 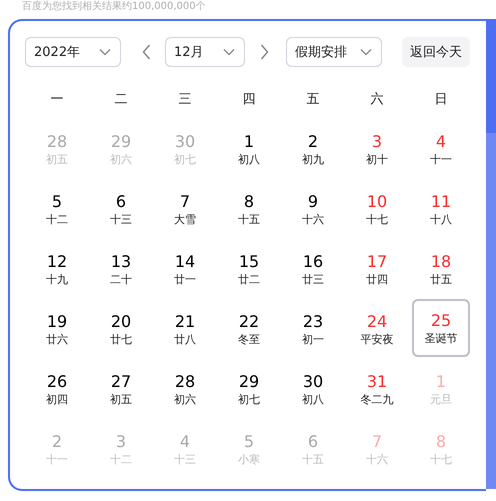 I want to click on calendar-day: 3 初十, so click(x=377, y=149).